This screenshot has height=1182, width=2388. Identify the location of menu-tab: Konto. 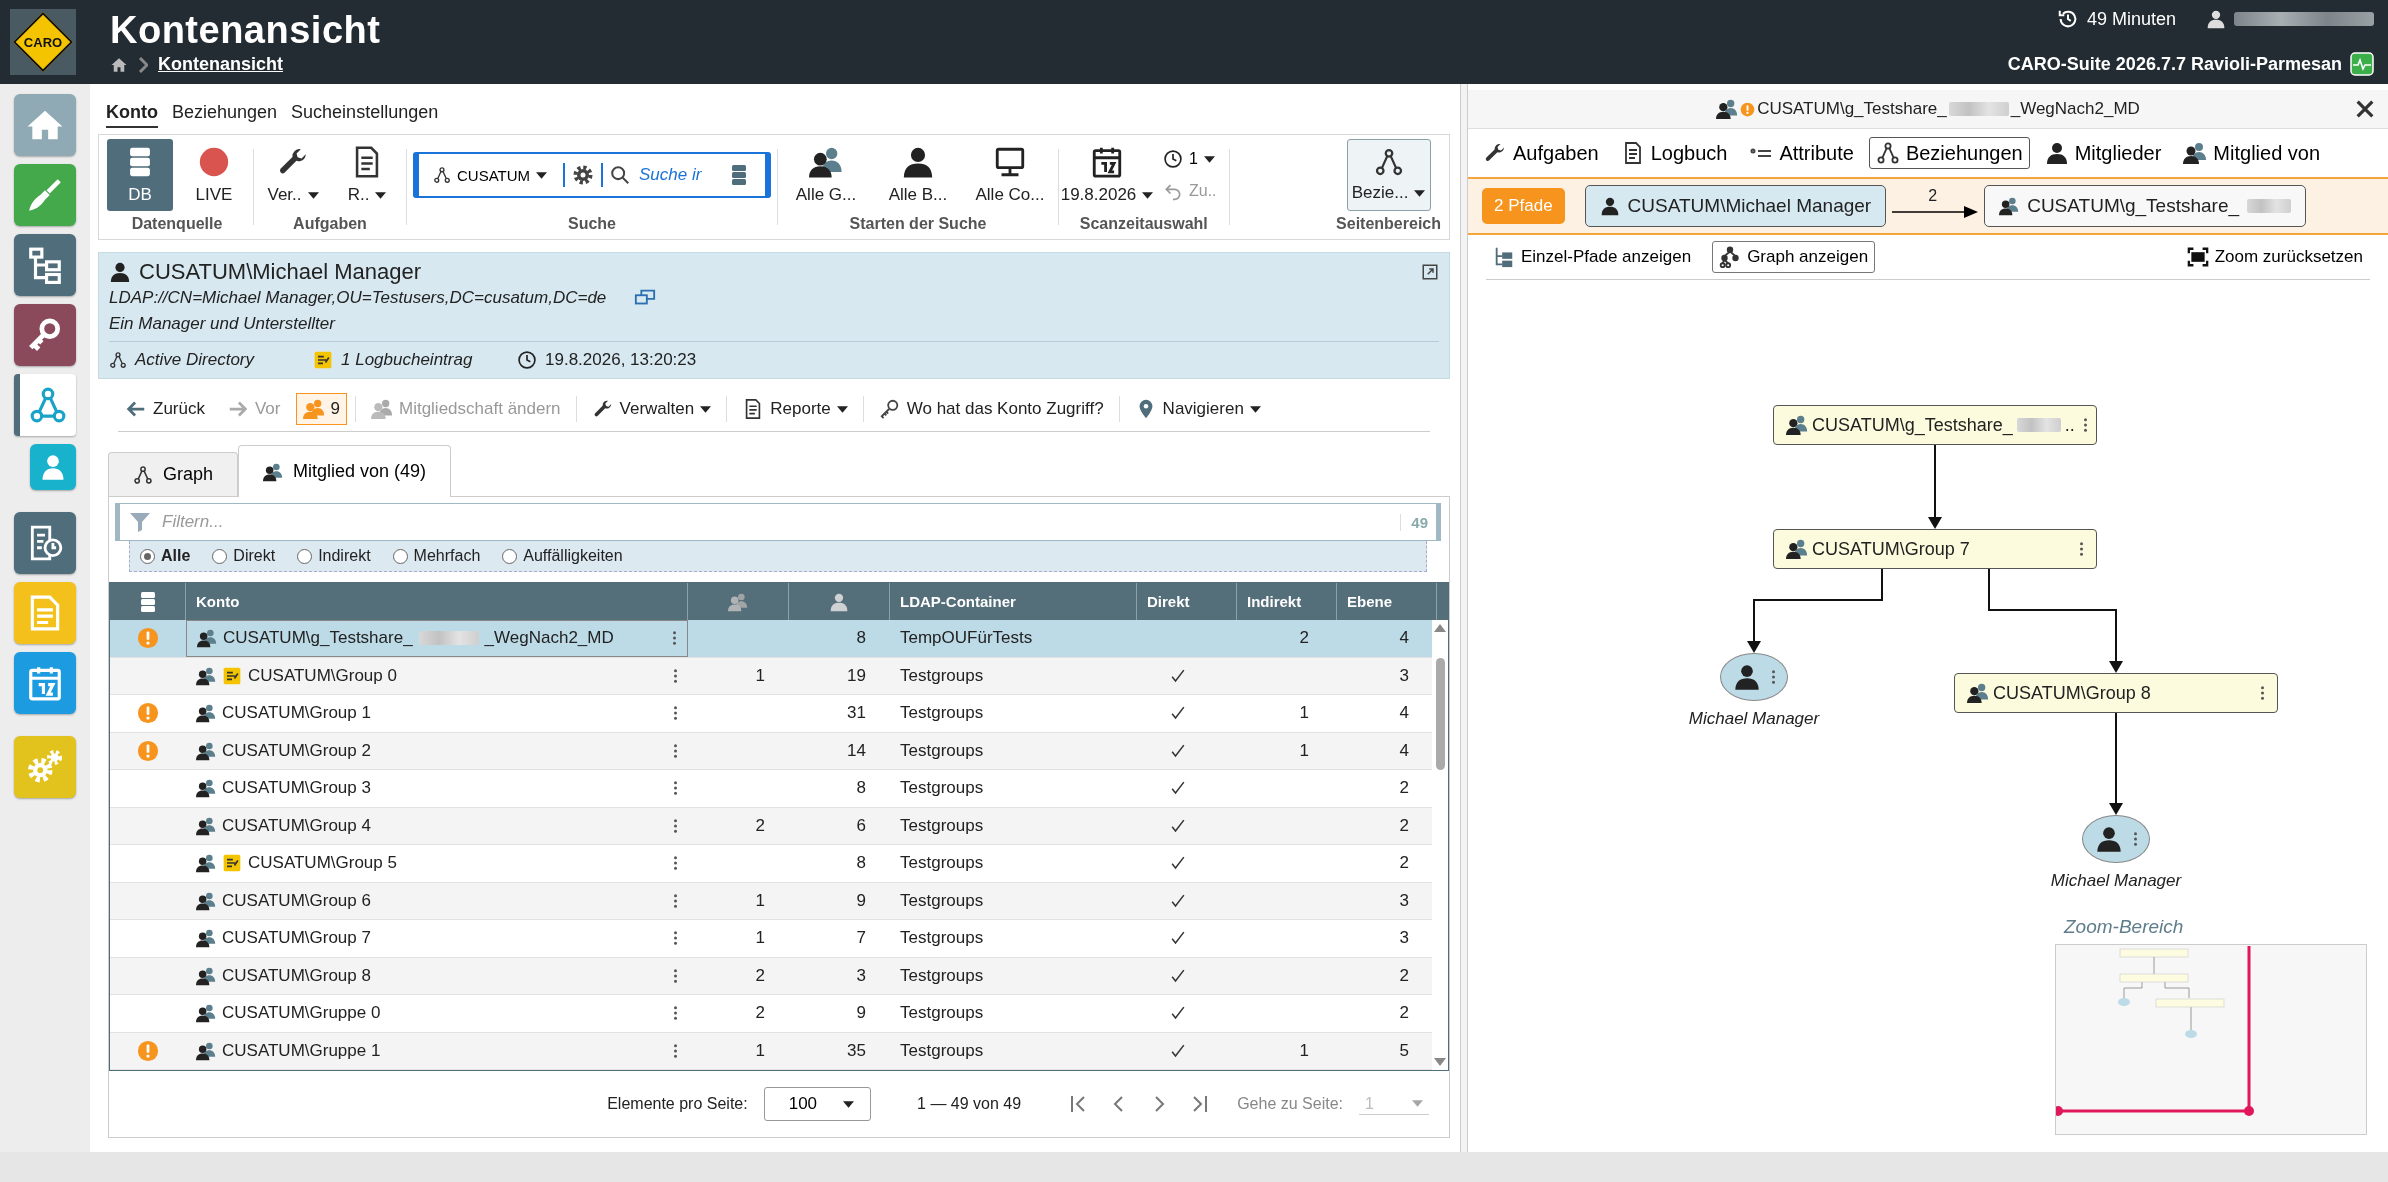
(132, 115).